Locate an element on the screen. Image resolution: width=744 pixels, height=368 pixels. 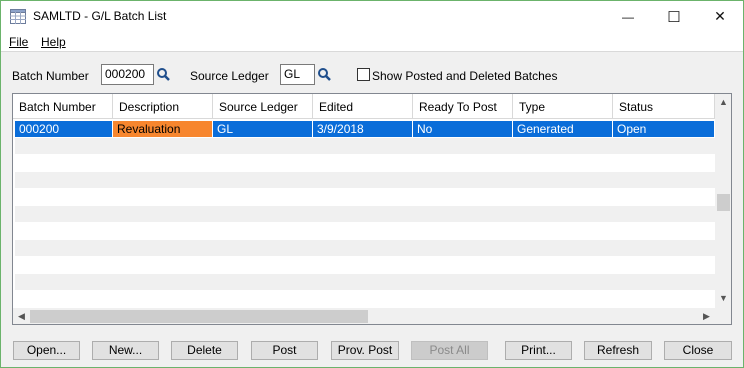
minimize-button: — is located at coordinates (628, 16).